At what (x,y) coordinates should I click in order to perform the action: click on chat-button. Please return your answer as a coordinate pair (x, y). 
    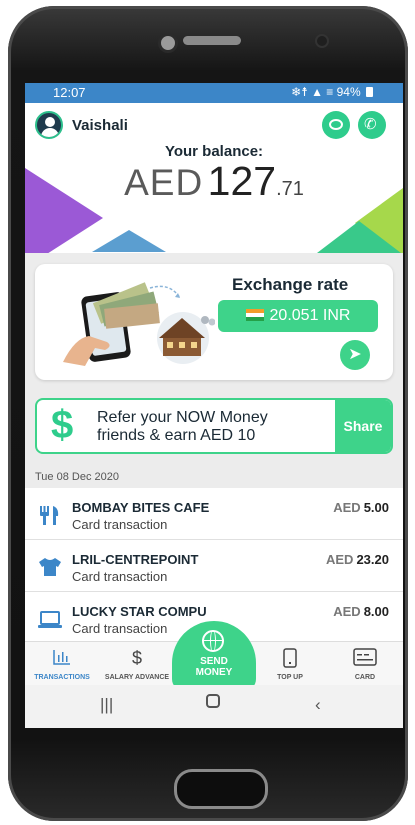
    Looking at the image, I should click on (336, 125).